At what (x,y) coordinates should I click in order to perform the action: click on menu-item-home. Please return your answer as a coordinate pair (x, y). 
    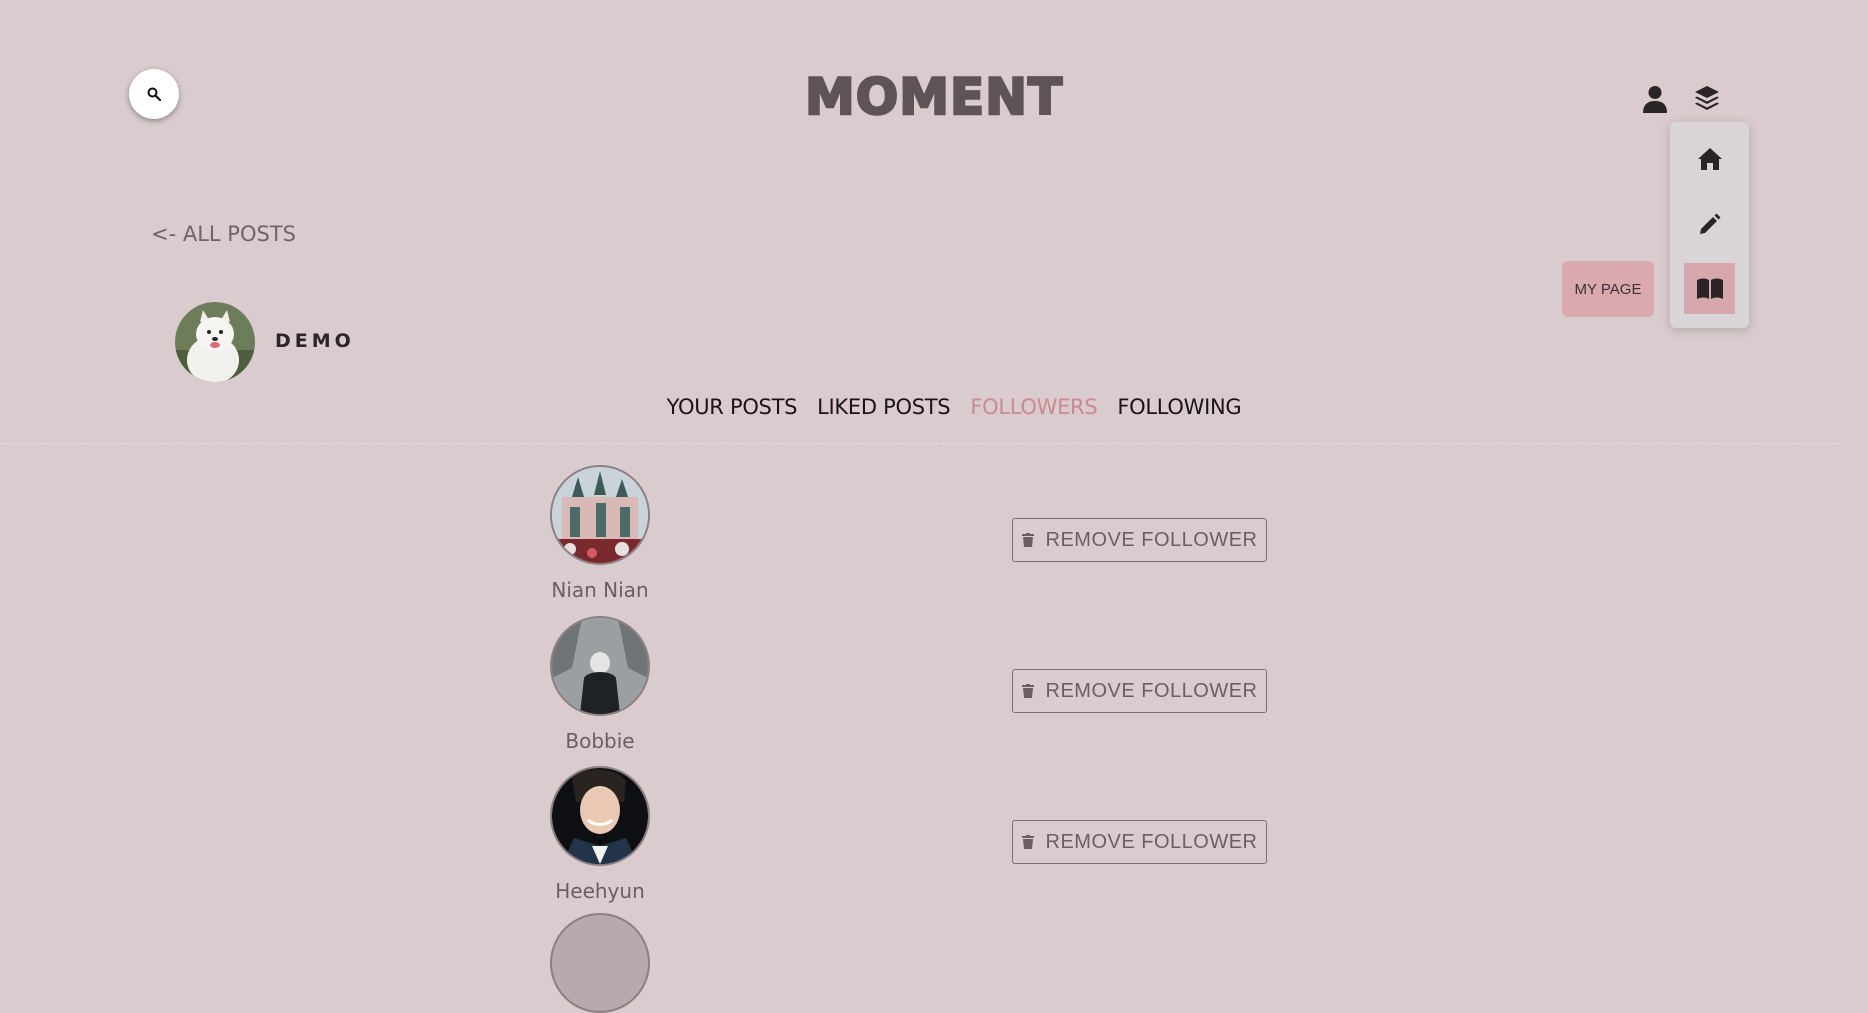
    Looking at the image, I should click on (1709, 158).